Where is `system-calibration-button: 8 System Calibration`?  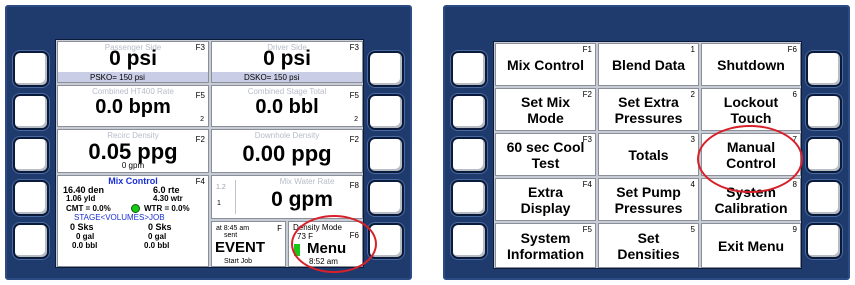
system-calibration-button: 8 System Calibration is located at coordinates (751, 199).